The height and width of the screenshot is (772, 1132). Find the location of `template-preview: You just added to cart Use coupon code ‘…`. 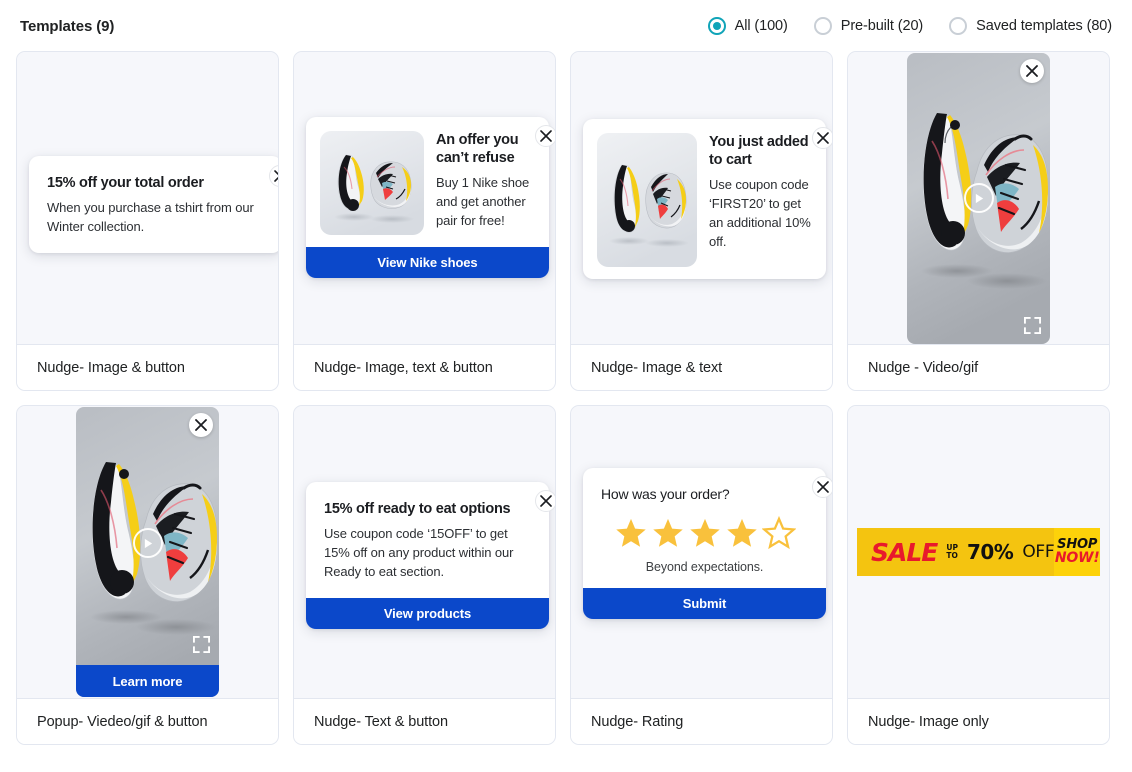

template-preview: You just added to cart Use coupon code ‘… is located at coordinates (701, 198).